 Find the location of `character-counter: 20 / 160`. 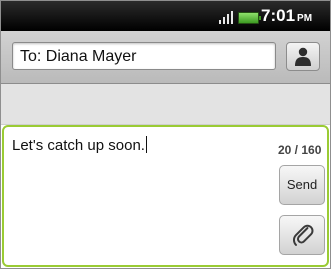

character-counter: 20 / 160 is located at coordinates (300, 150).